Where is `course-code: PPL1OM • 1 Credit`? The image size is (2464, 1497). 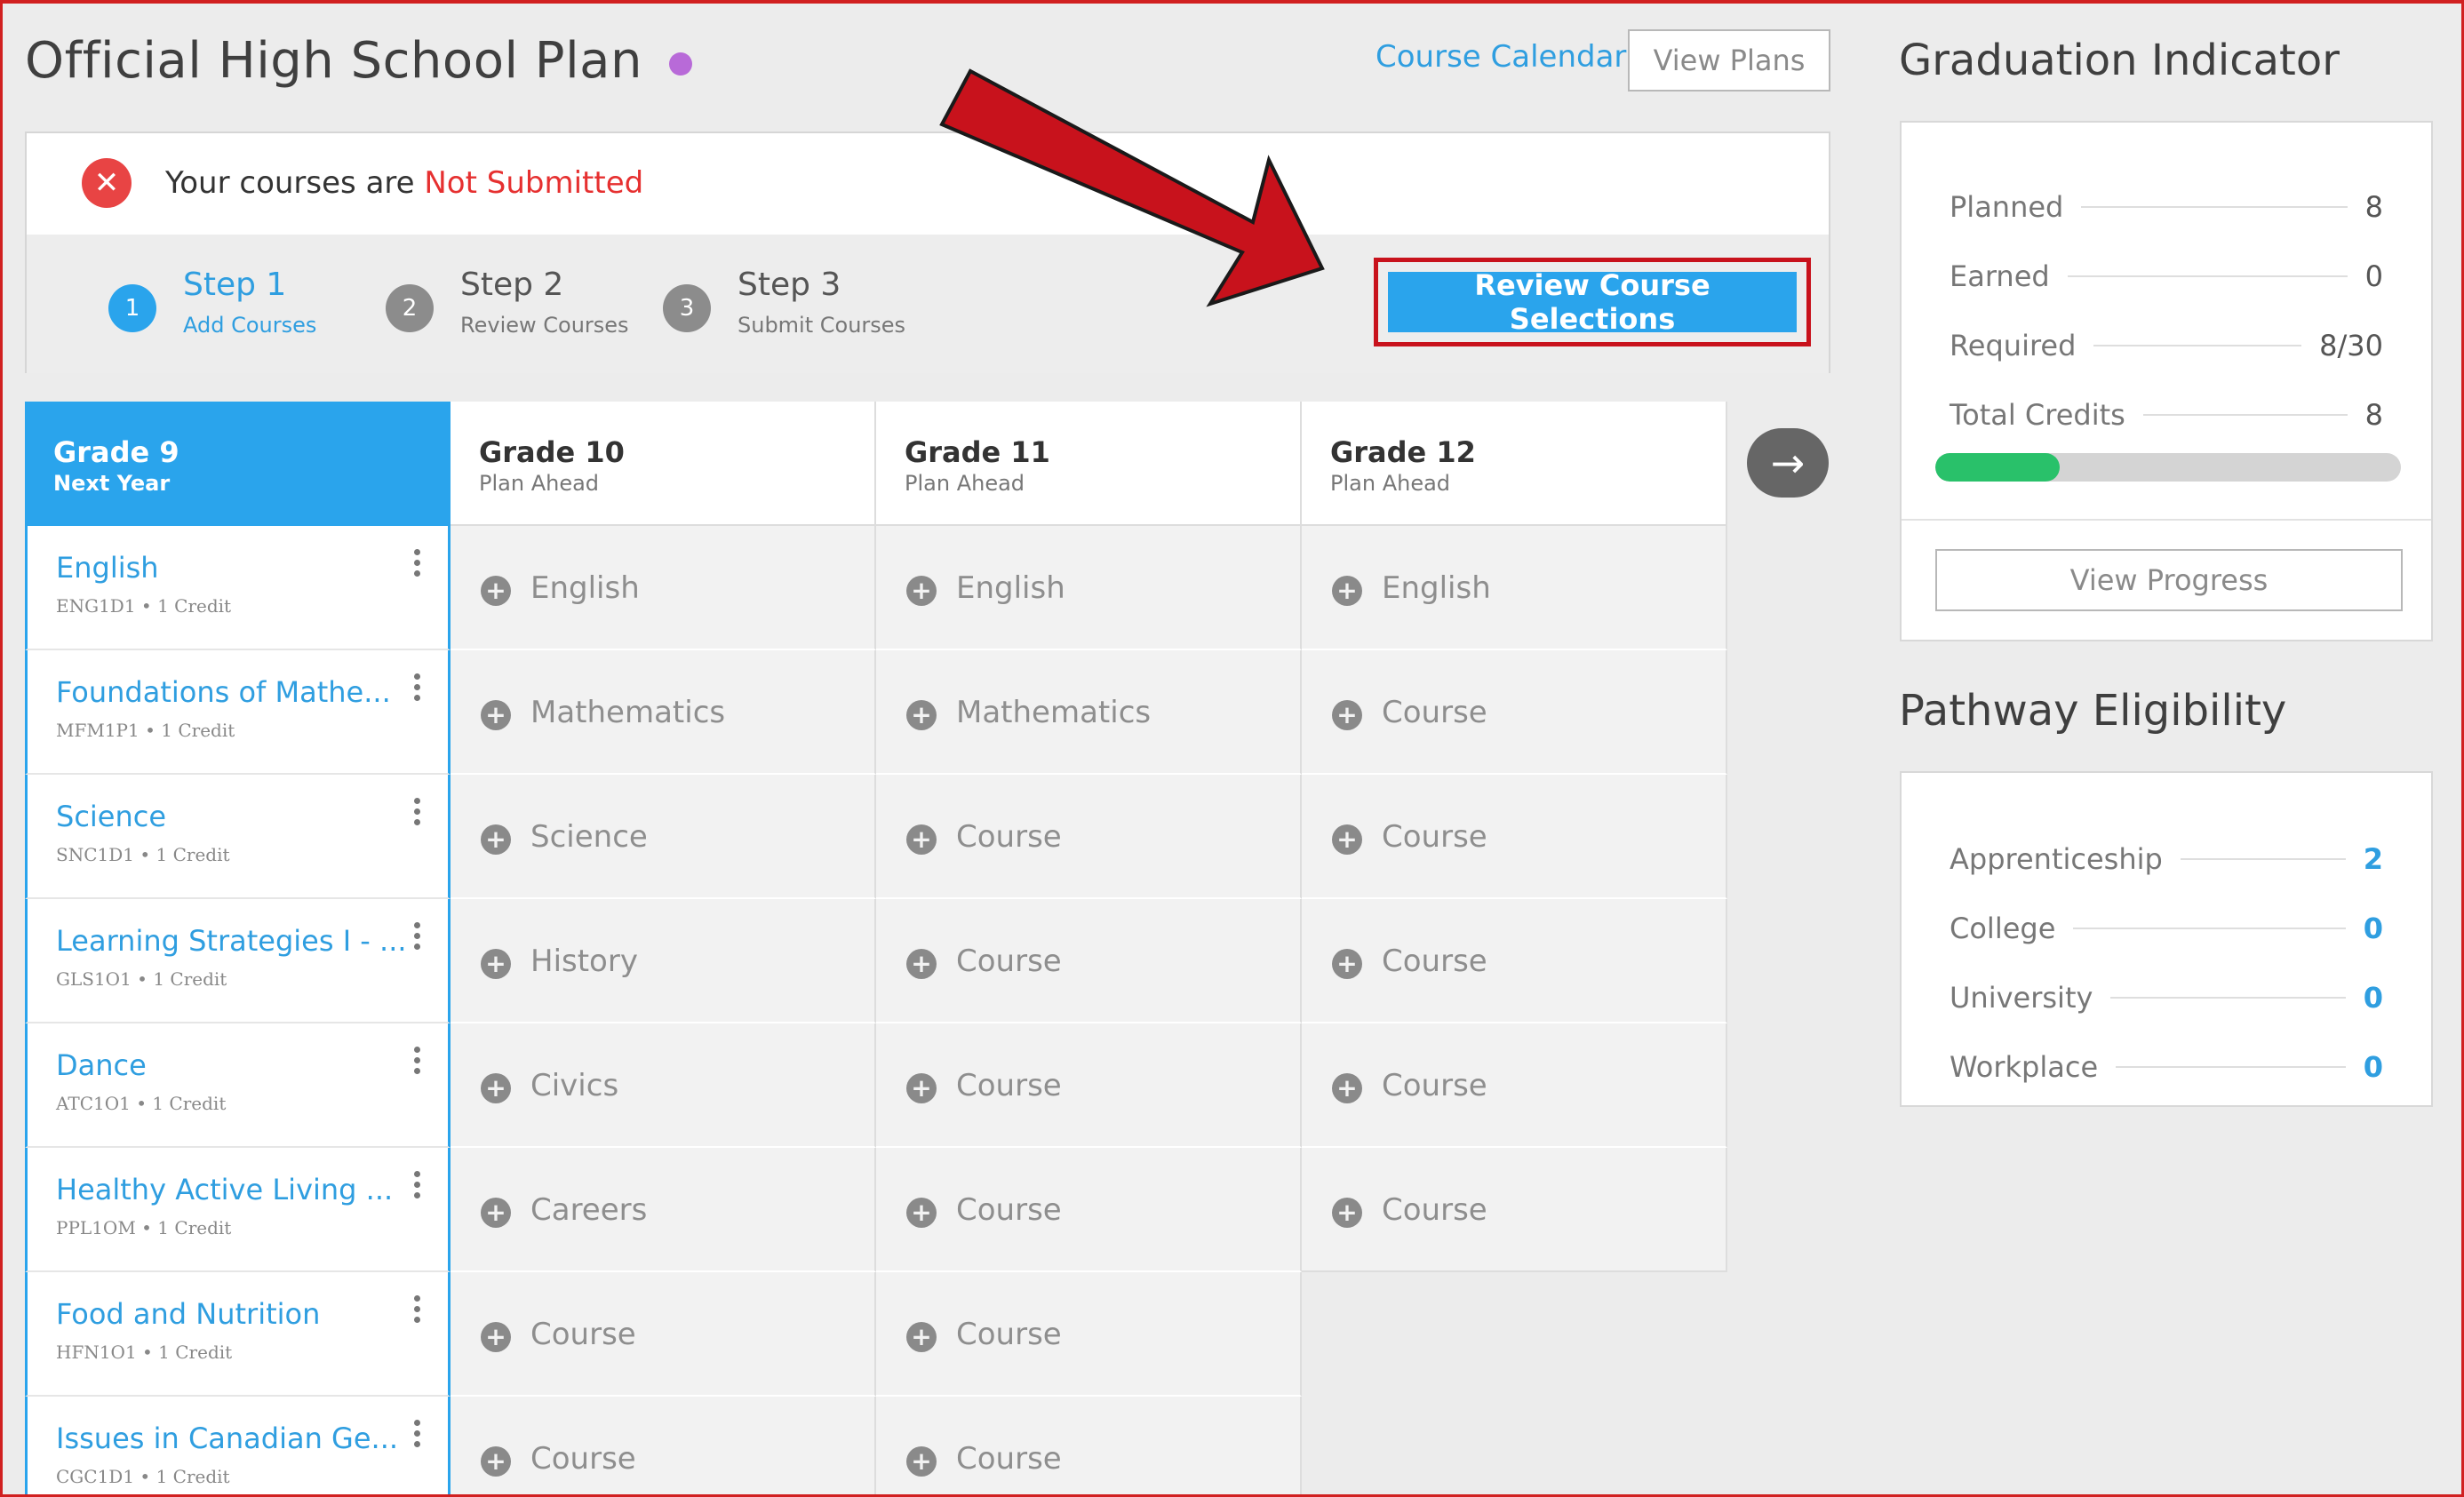
course-code: PPL1OM • 1 Credit is located at coordinates (144, 1227).